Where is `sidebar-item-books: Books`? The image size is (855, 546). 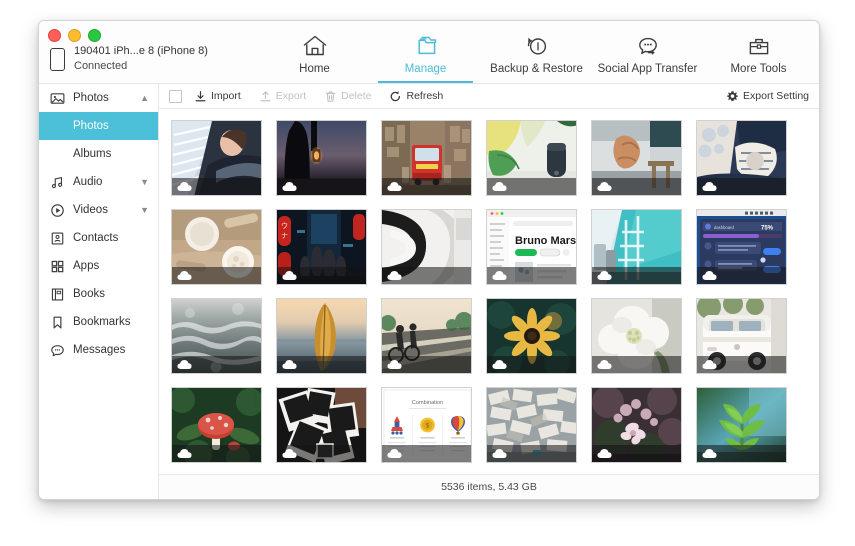 sidebar-item-books: Books is located at coordinates (98, 294).